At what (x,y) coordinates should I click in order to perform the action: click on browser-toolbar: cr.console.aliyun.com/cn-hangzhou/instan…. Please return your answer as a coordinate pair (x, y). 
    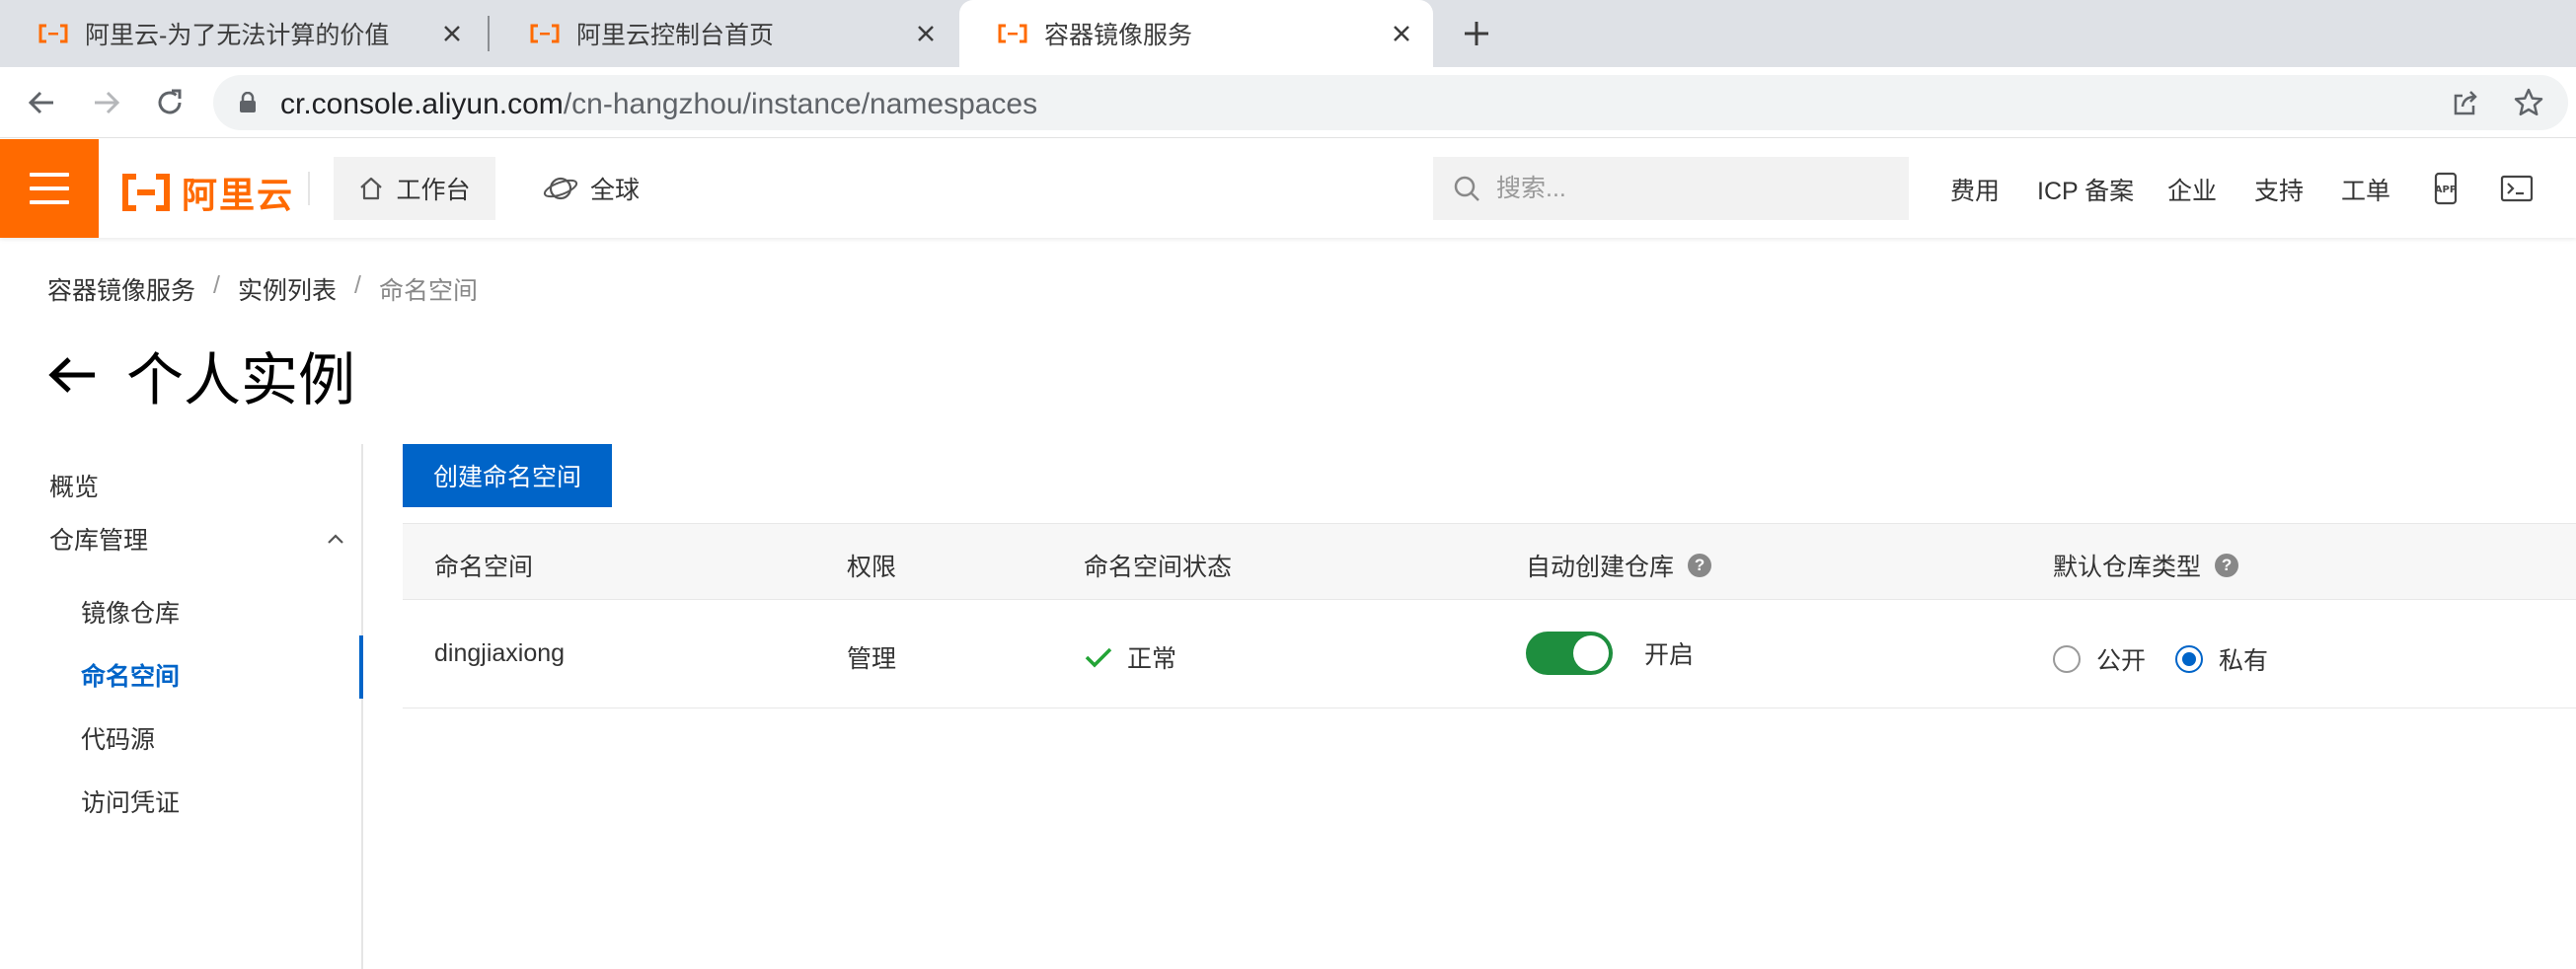
    Looking at the image, I should click on (1288, 103).